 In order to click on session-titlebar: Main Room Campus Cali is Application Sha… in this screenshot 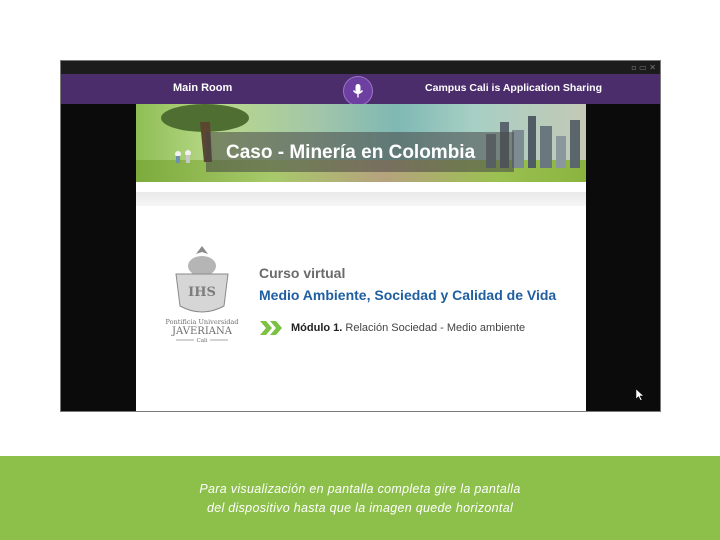, I will do `click(360, 90)`.